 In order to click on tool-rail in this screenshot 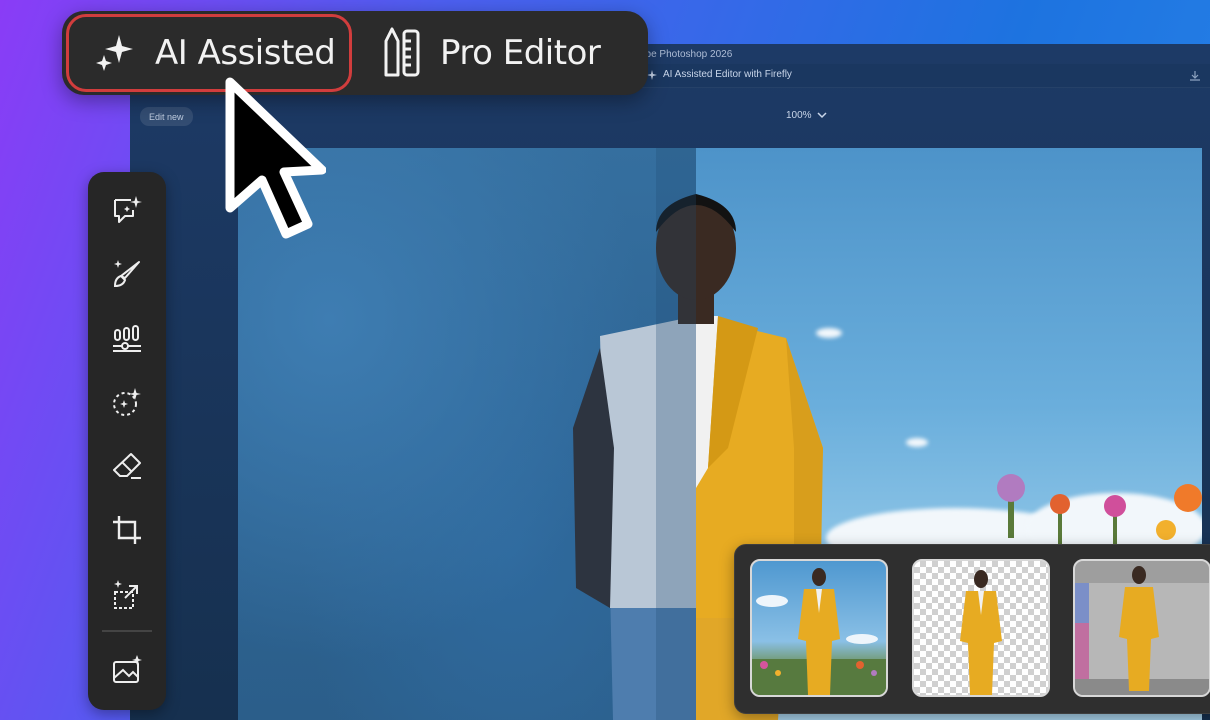, I will do `click(127, 441)`.